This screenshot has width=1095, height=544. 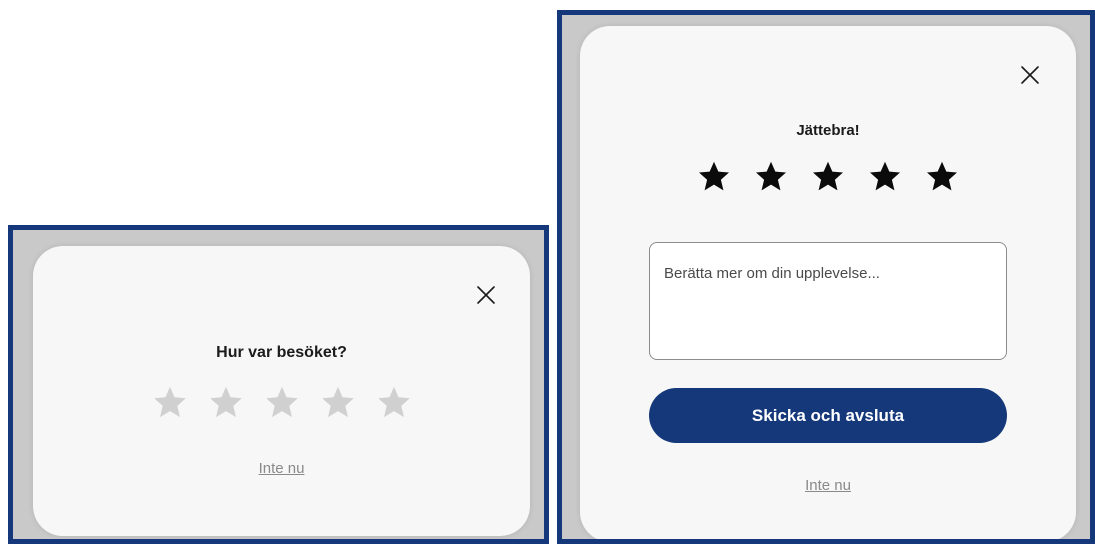 I want to click on dialog-title: Jättebra!, so click(x=828, y=130).